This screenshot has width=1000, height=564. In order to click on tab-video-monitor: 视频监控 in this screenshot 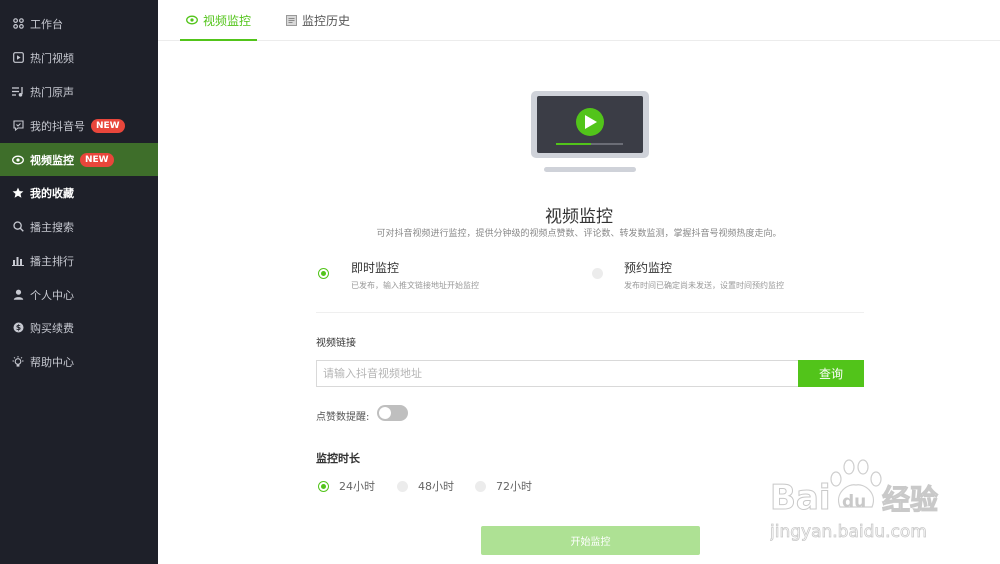, I will do `click(219, 20)`.